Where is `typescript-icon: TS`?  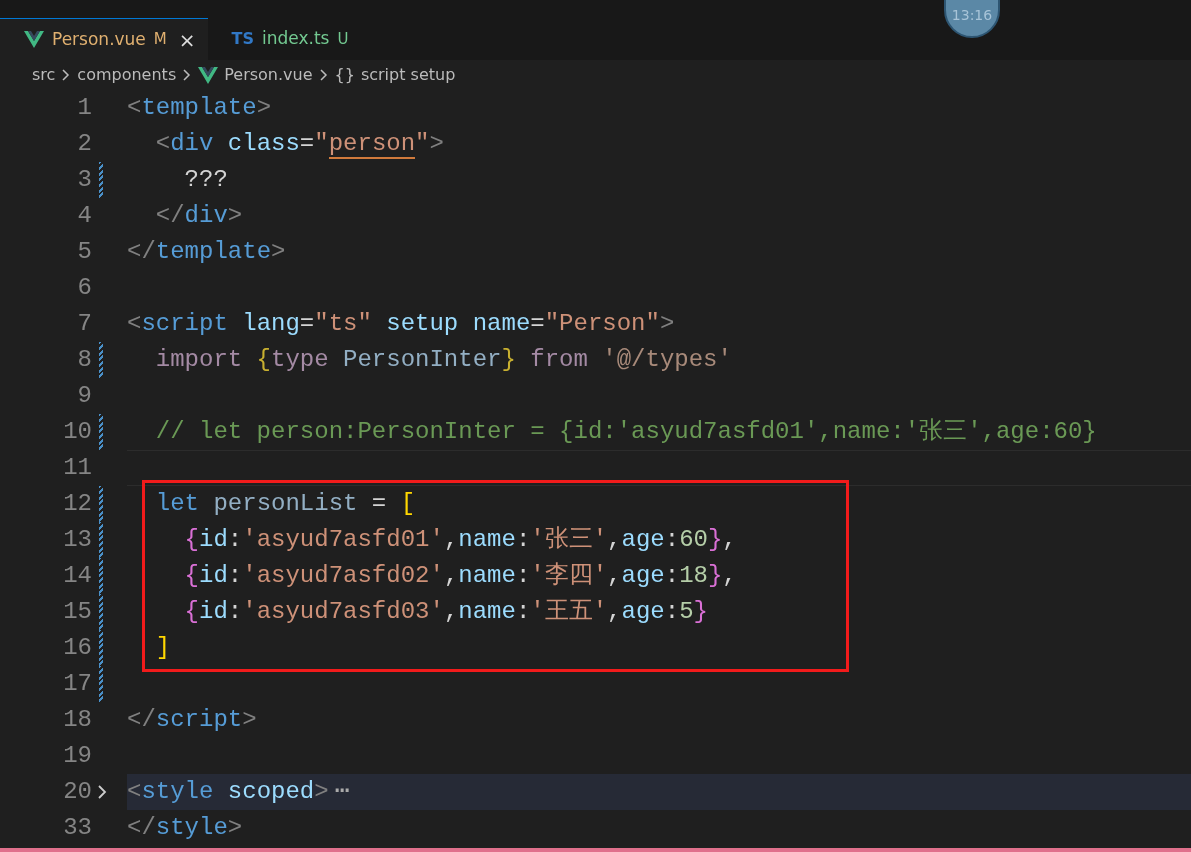
typescript-icon: TS is located at coordinates (242, 39).